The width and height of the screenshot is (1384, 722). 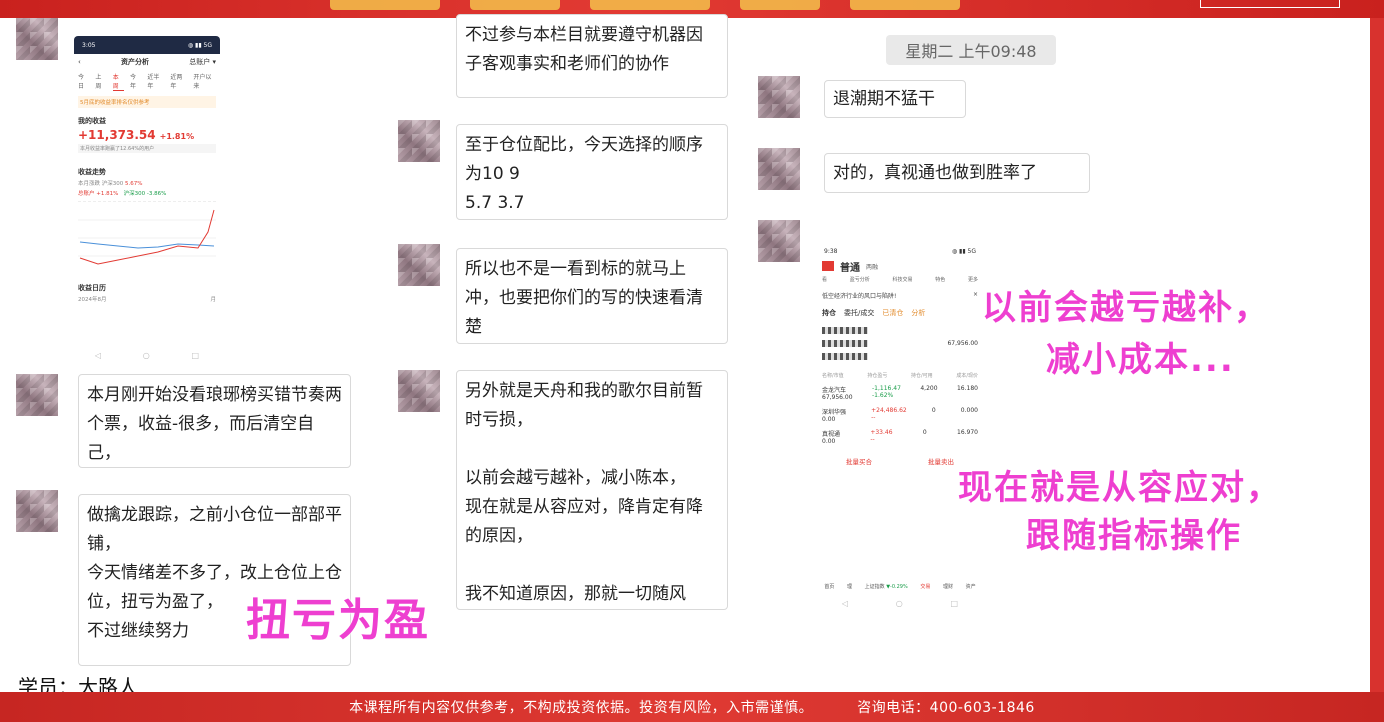 I want to click on market-ticker: 上证指数 ▼-0.29%, so click(x=886, y=586).